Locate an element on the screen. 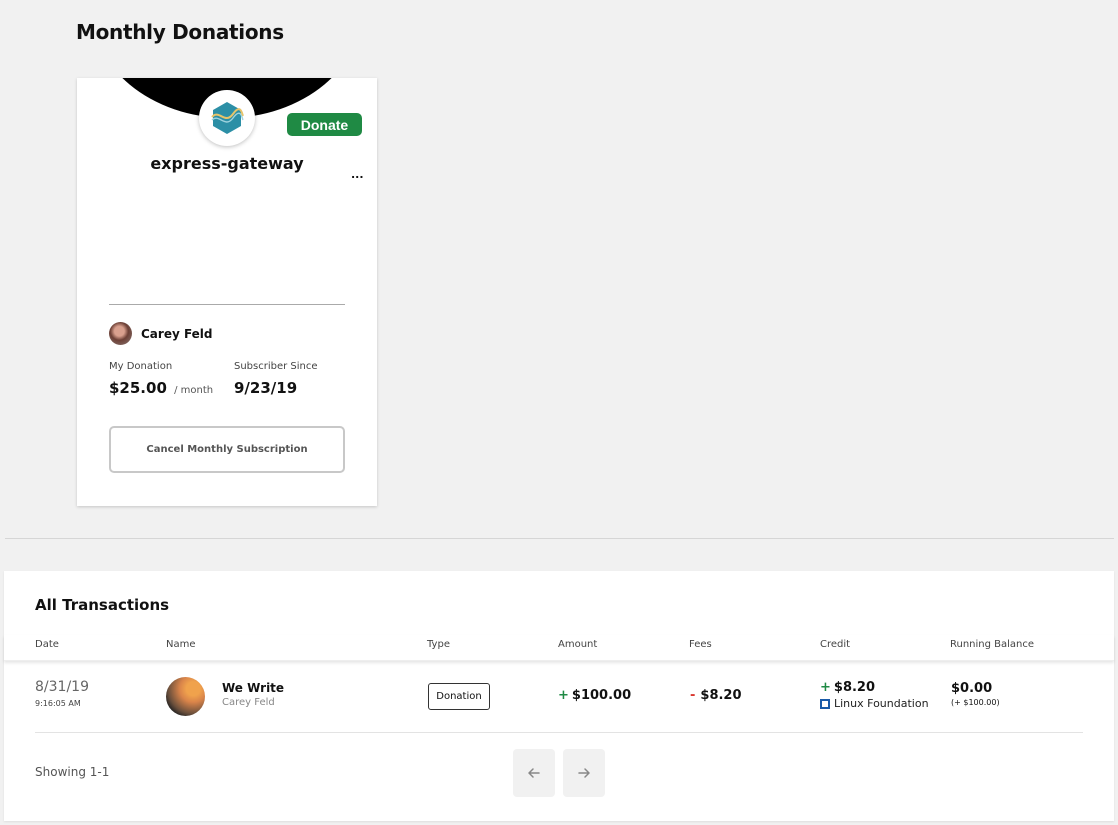  amount-cell: + $100.00 is located at coordinates (594, 695).